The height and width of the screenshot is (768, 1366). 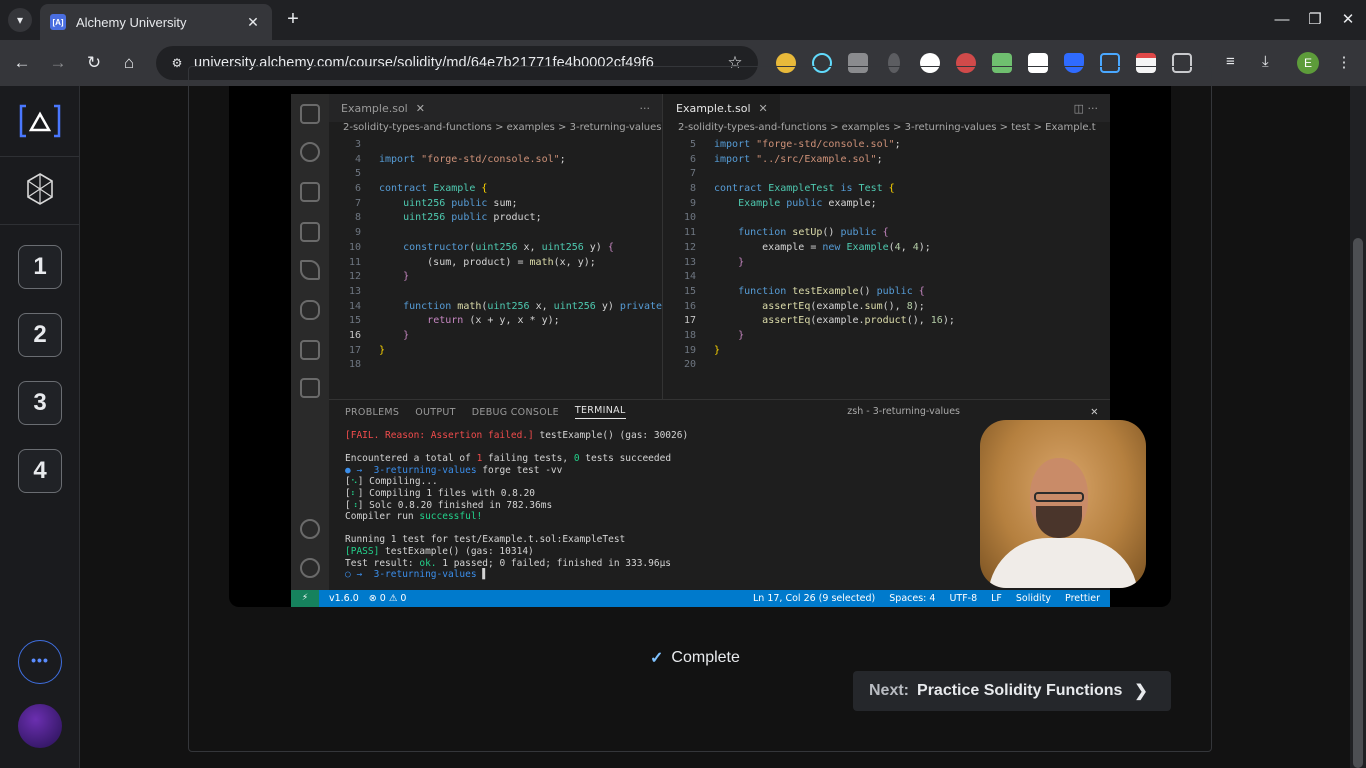 What do you see at coordinates (705, 657) in the screenshot?
I see `complete-label: Complete` at bounding box center [705, 657].